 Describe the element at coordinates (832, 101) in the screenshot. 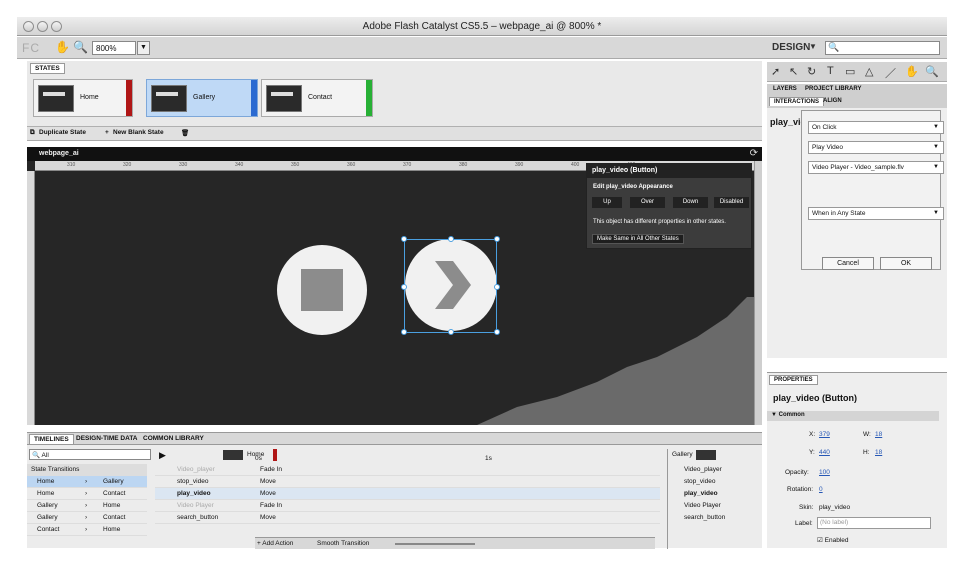

I see `tab-align: ALIGN` at that location.